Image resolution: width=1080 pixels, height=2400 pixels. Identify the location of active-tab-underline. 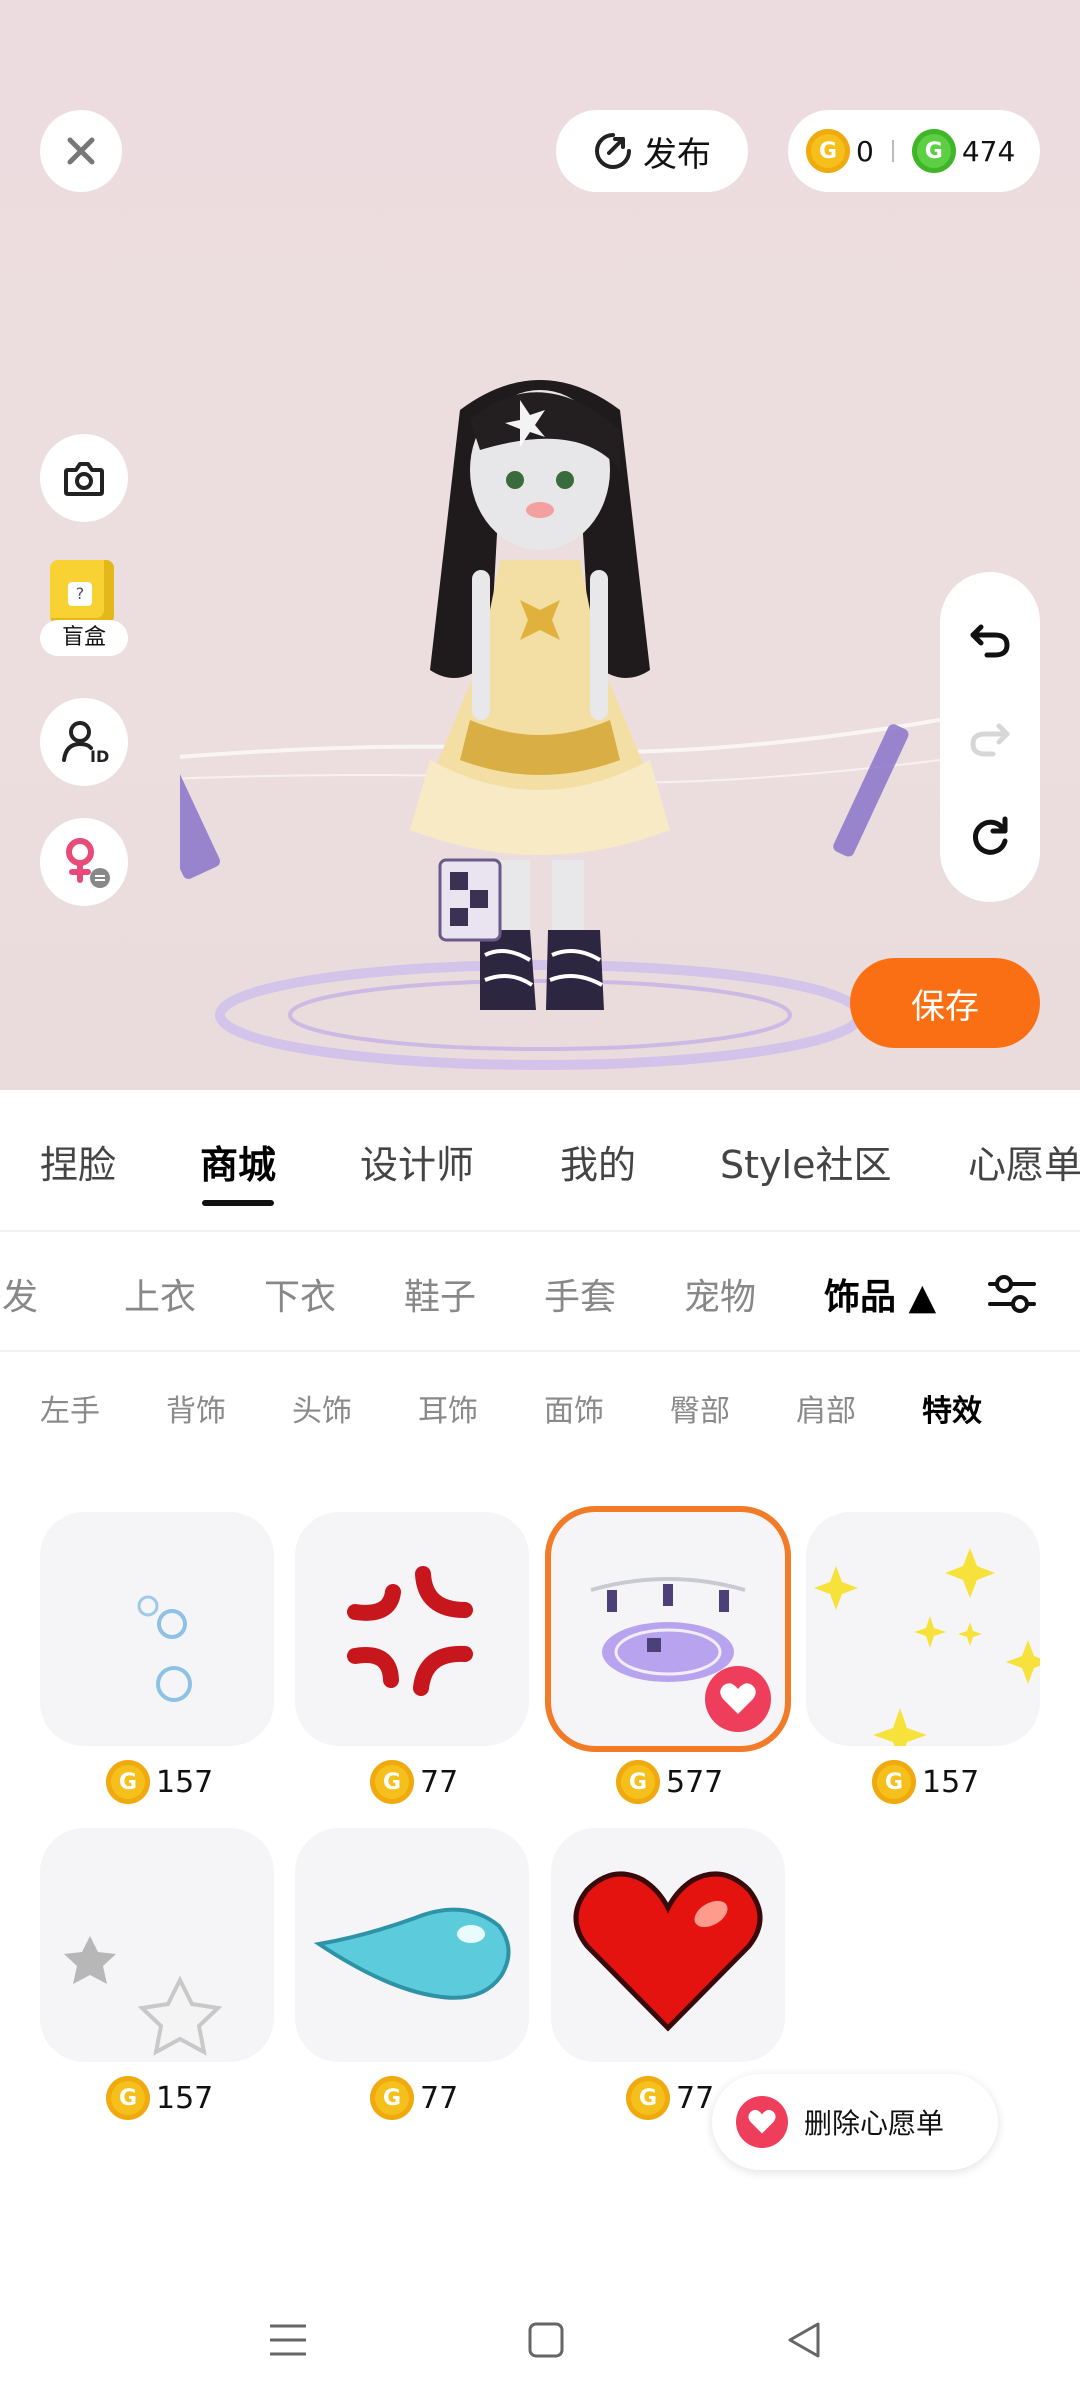
(238, 1203).